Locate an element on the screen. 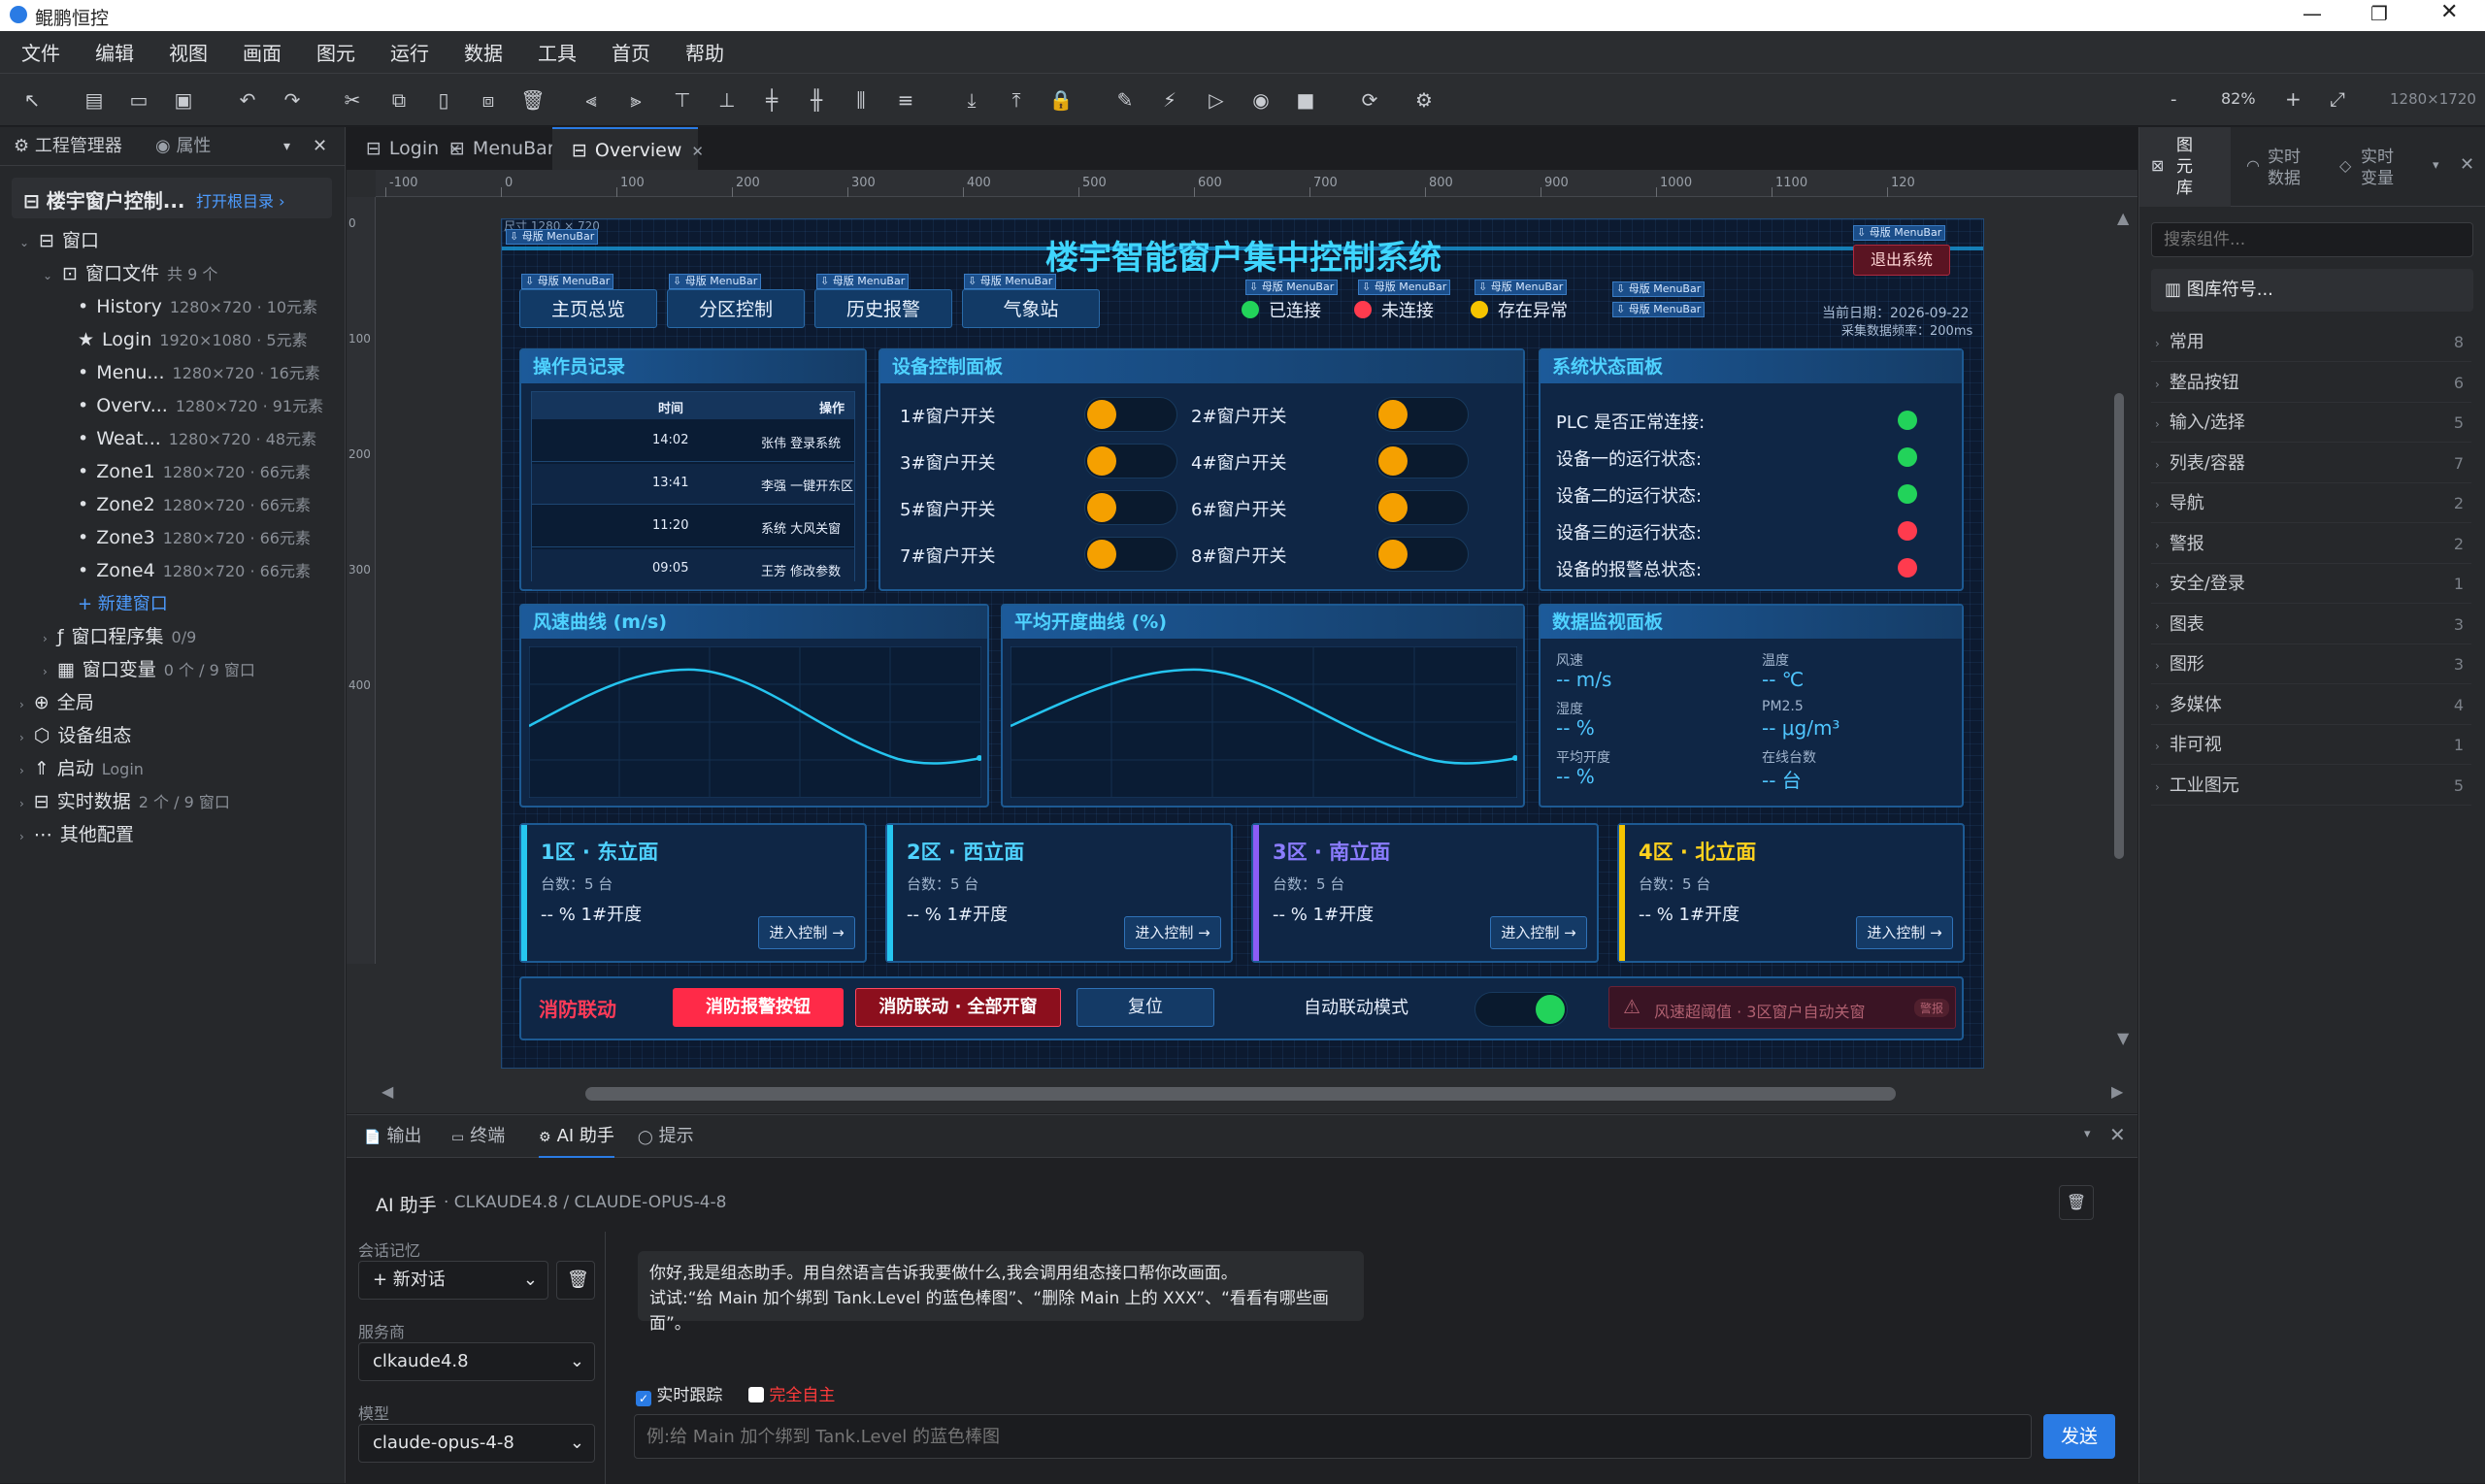 The height and width of the screenshot is (1484, 2485). delete-chat-button: 🗑 is located at coordinates (576, 1280).